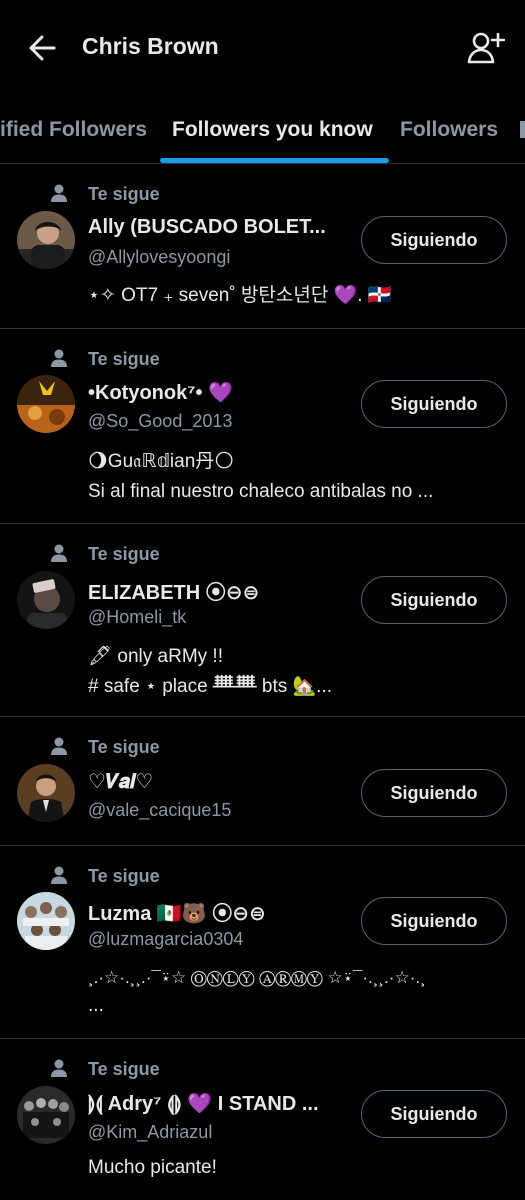 Image resolution: width=525 pixels, height=1200 pixels. I want to click on tab-followers: Followers, so click(449, 130).